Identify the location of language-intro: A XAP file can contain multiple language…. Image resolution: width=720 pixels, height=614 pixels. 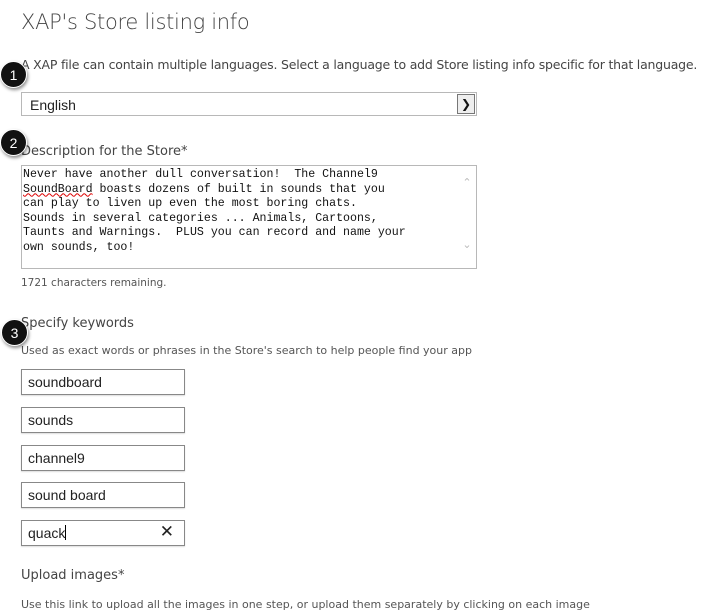
(359, 64).